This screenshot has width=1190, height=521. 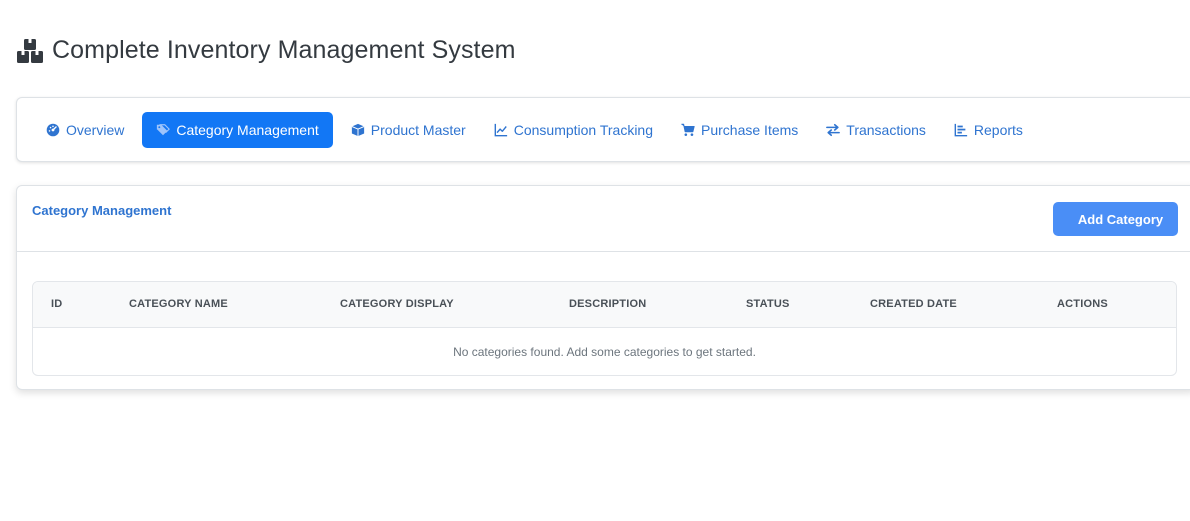 What do you see at coordinates (998, 130) in the screenshot?
I see `tab-label: Reports` at bounding box center [998, 130].